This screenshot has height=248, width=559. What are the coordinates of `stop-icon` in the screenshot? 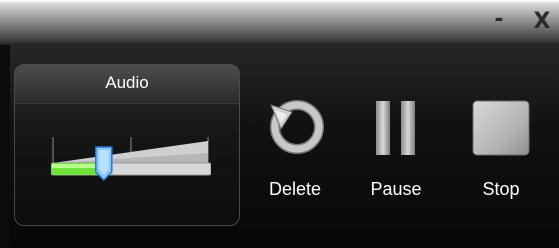 It's located at (501, 128).